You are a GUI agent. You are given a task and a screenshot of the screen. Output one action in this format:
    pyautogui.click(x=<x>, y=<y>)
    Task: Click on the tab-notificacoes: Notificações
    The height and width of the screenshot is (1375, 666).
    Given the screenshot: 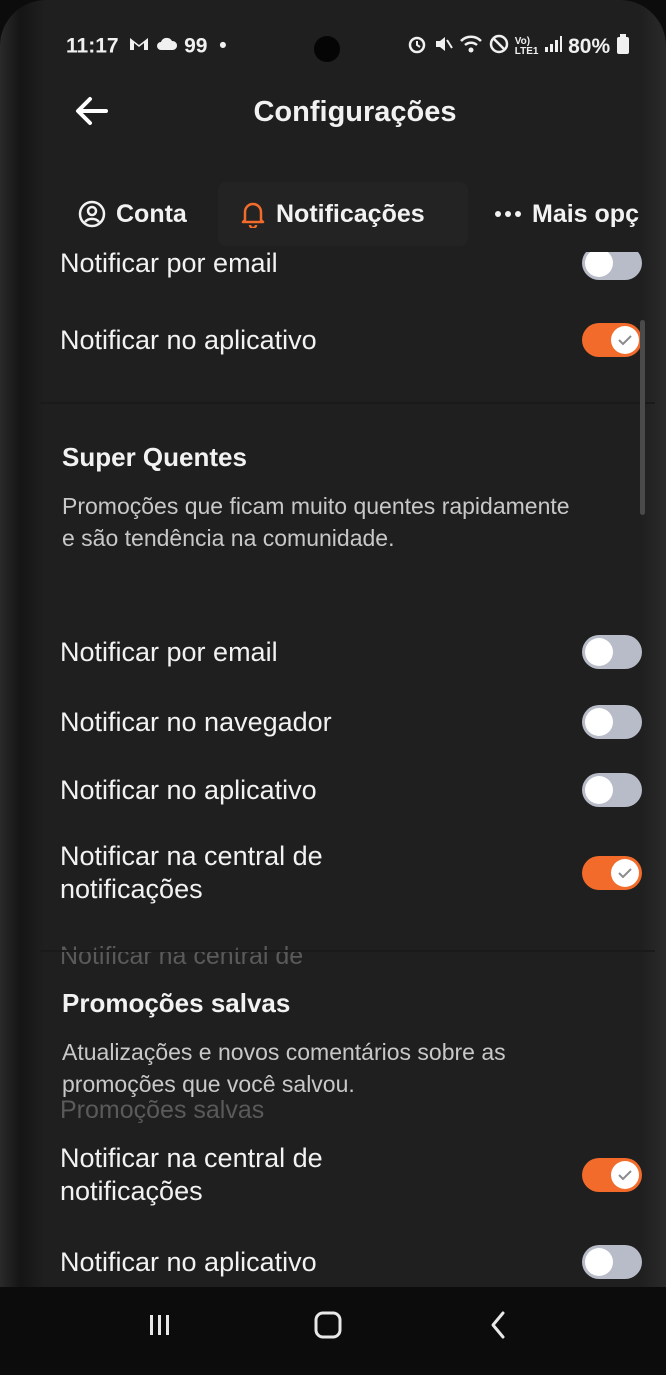 What is the action you would take?
    pyautogui.click(x=343, y=214)
    